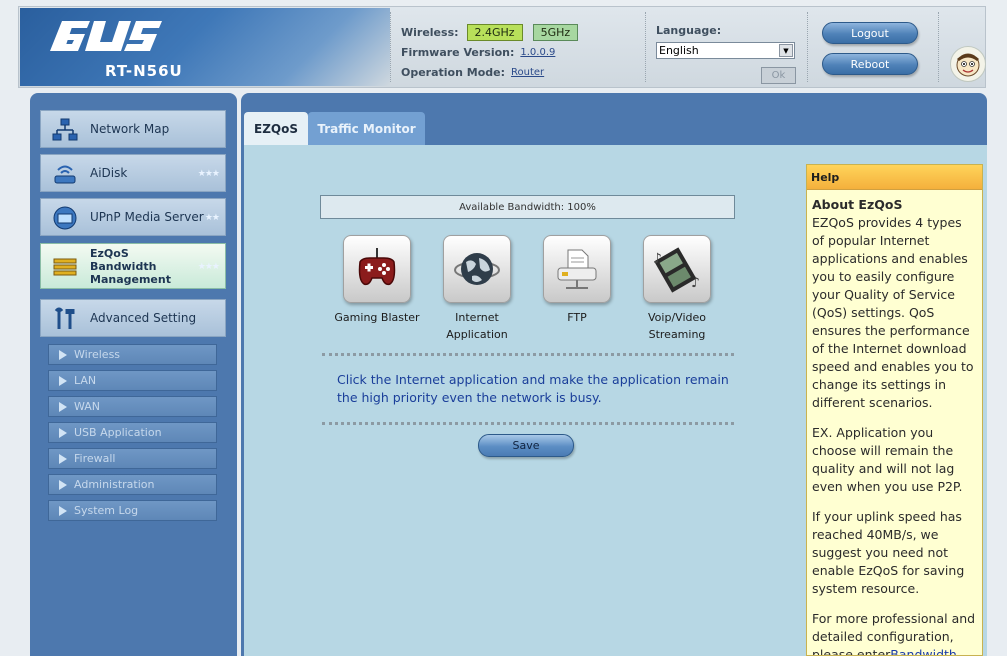 This screenshot has width=1007, height=656. I want to click on globe-icon, so click(477, 269).